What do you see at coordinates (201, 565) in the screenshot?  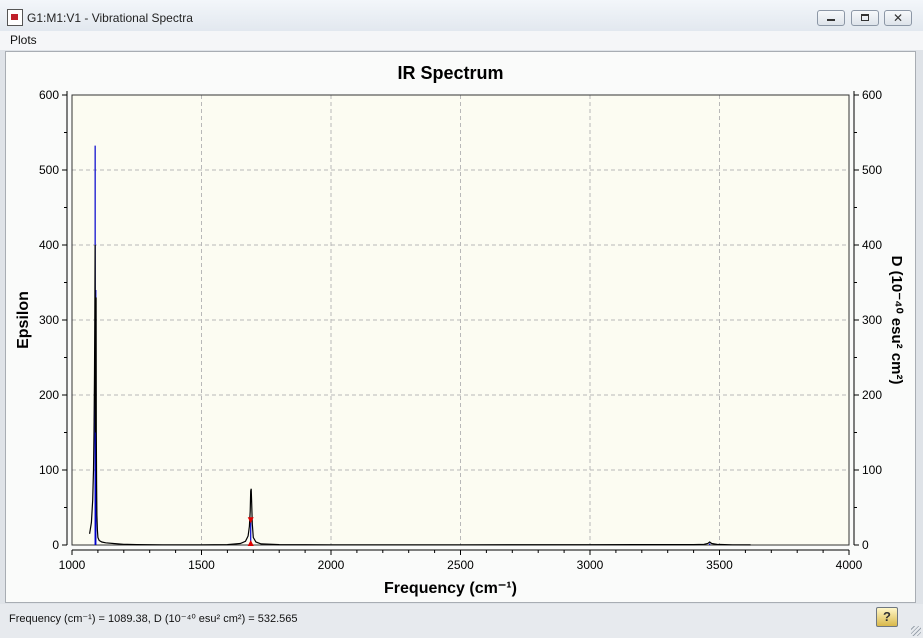 I see `x-tick-label: 1500` at bounding box center [201, 565].